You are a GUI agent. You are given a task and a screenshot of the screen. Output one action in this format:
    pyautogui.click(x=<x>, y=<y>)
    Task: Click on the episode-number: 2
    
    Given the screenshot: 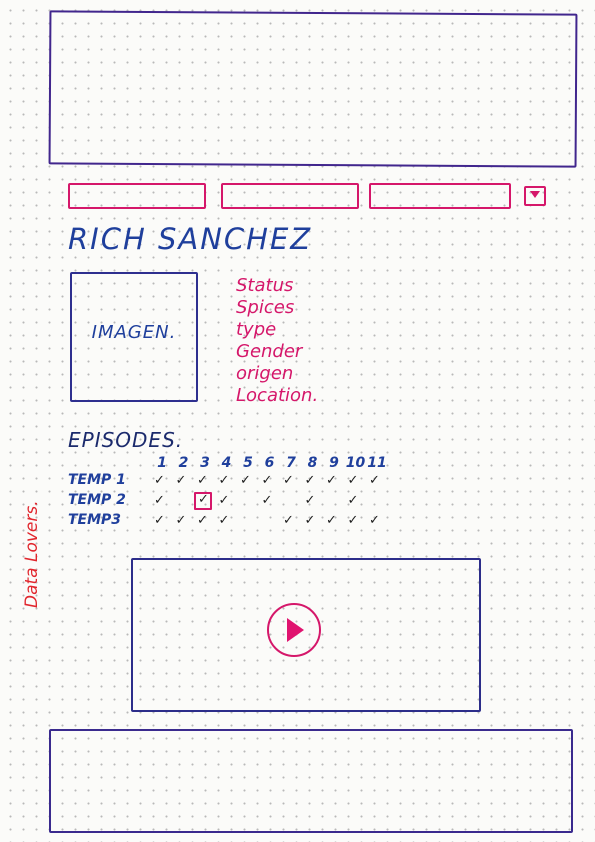 What is the action you would take?
    pyautogui.click(x=183, y=463)
    